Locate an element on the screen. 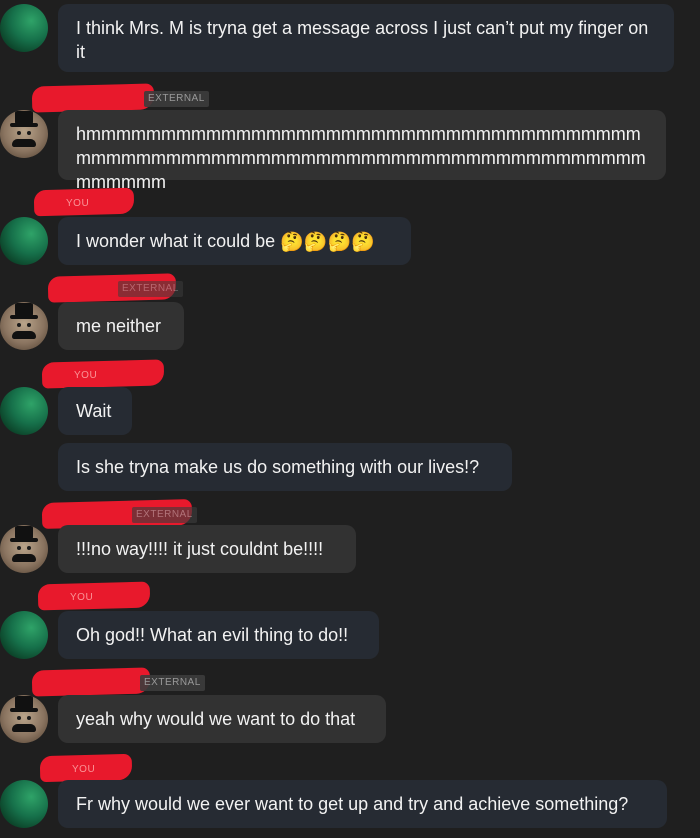  message-text: !!!no way!!!! it just couldnt be!!!! is located at coordinates (200, 549).